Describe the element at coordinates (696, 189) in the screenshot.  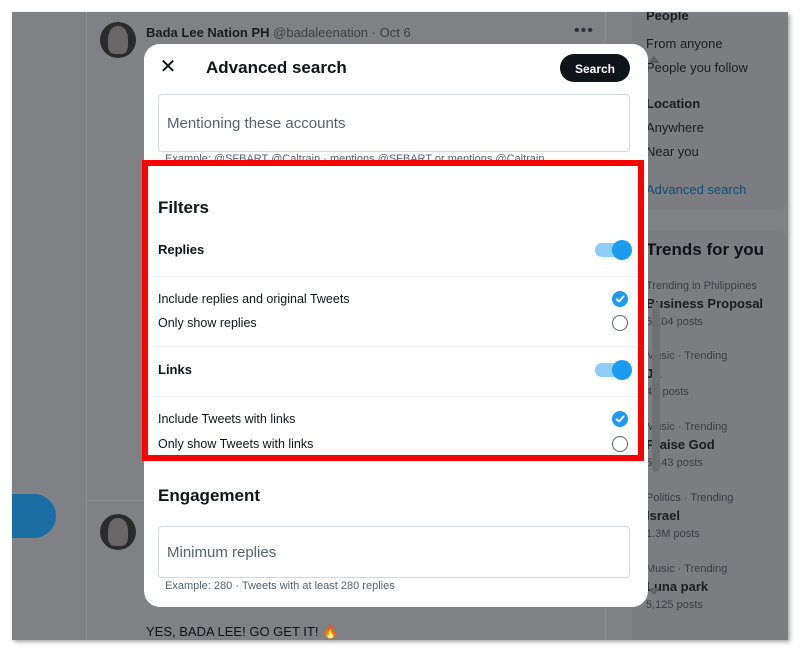
I see `advanced-search-link: Advanced search` at that location.